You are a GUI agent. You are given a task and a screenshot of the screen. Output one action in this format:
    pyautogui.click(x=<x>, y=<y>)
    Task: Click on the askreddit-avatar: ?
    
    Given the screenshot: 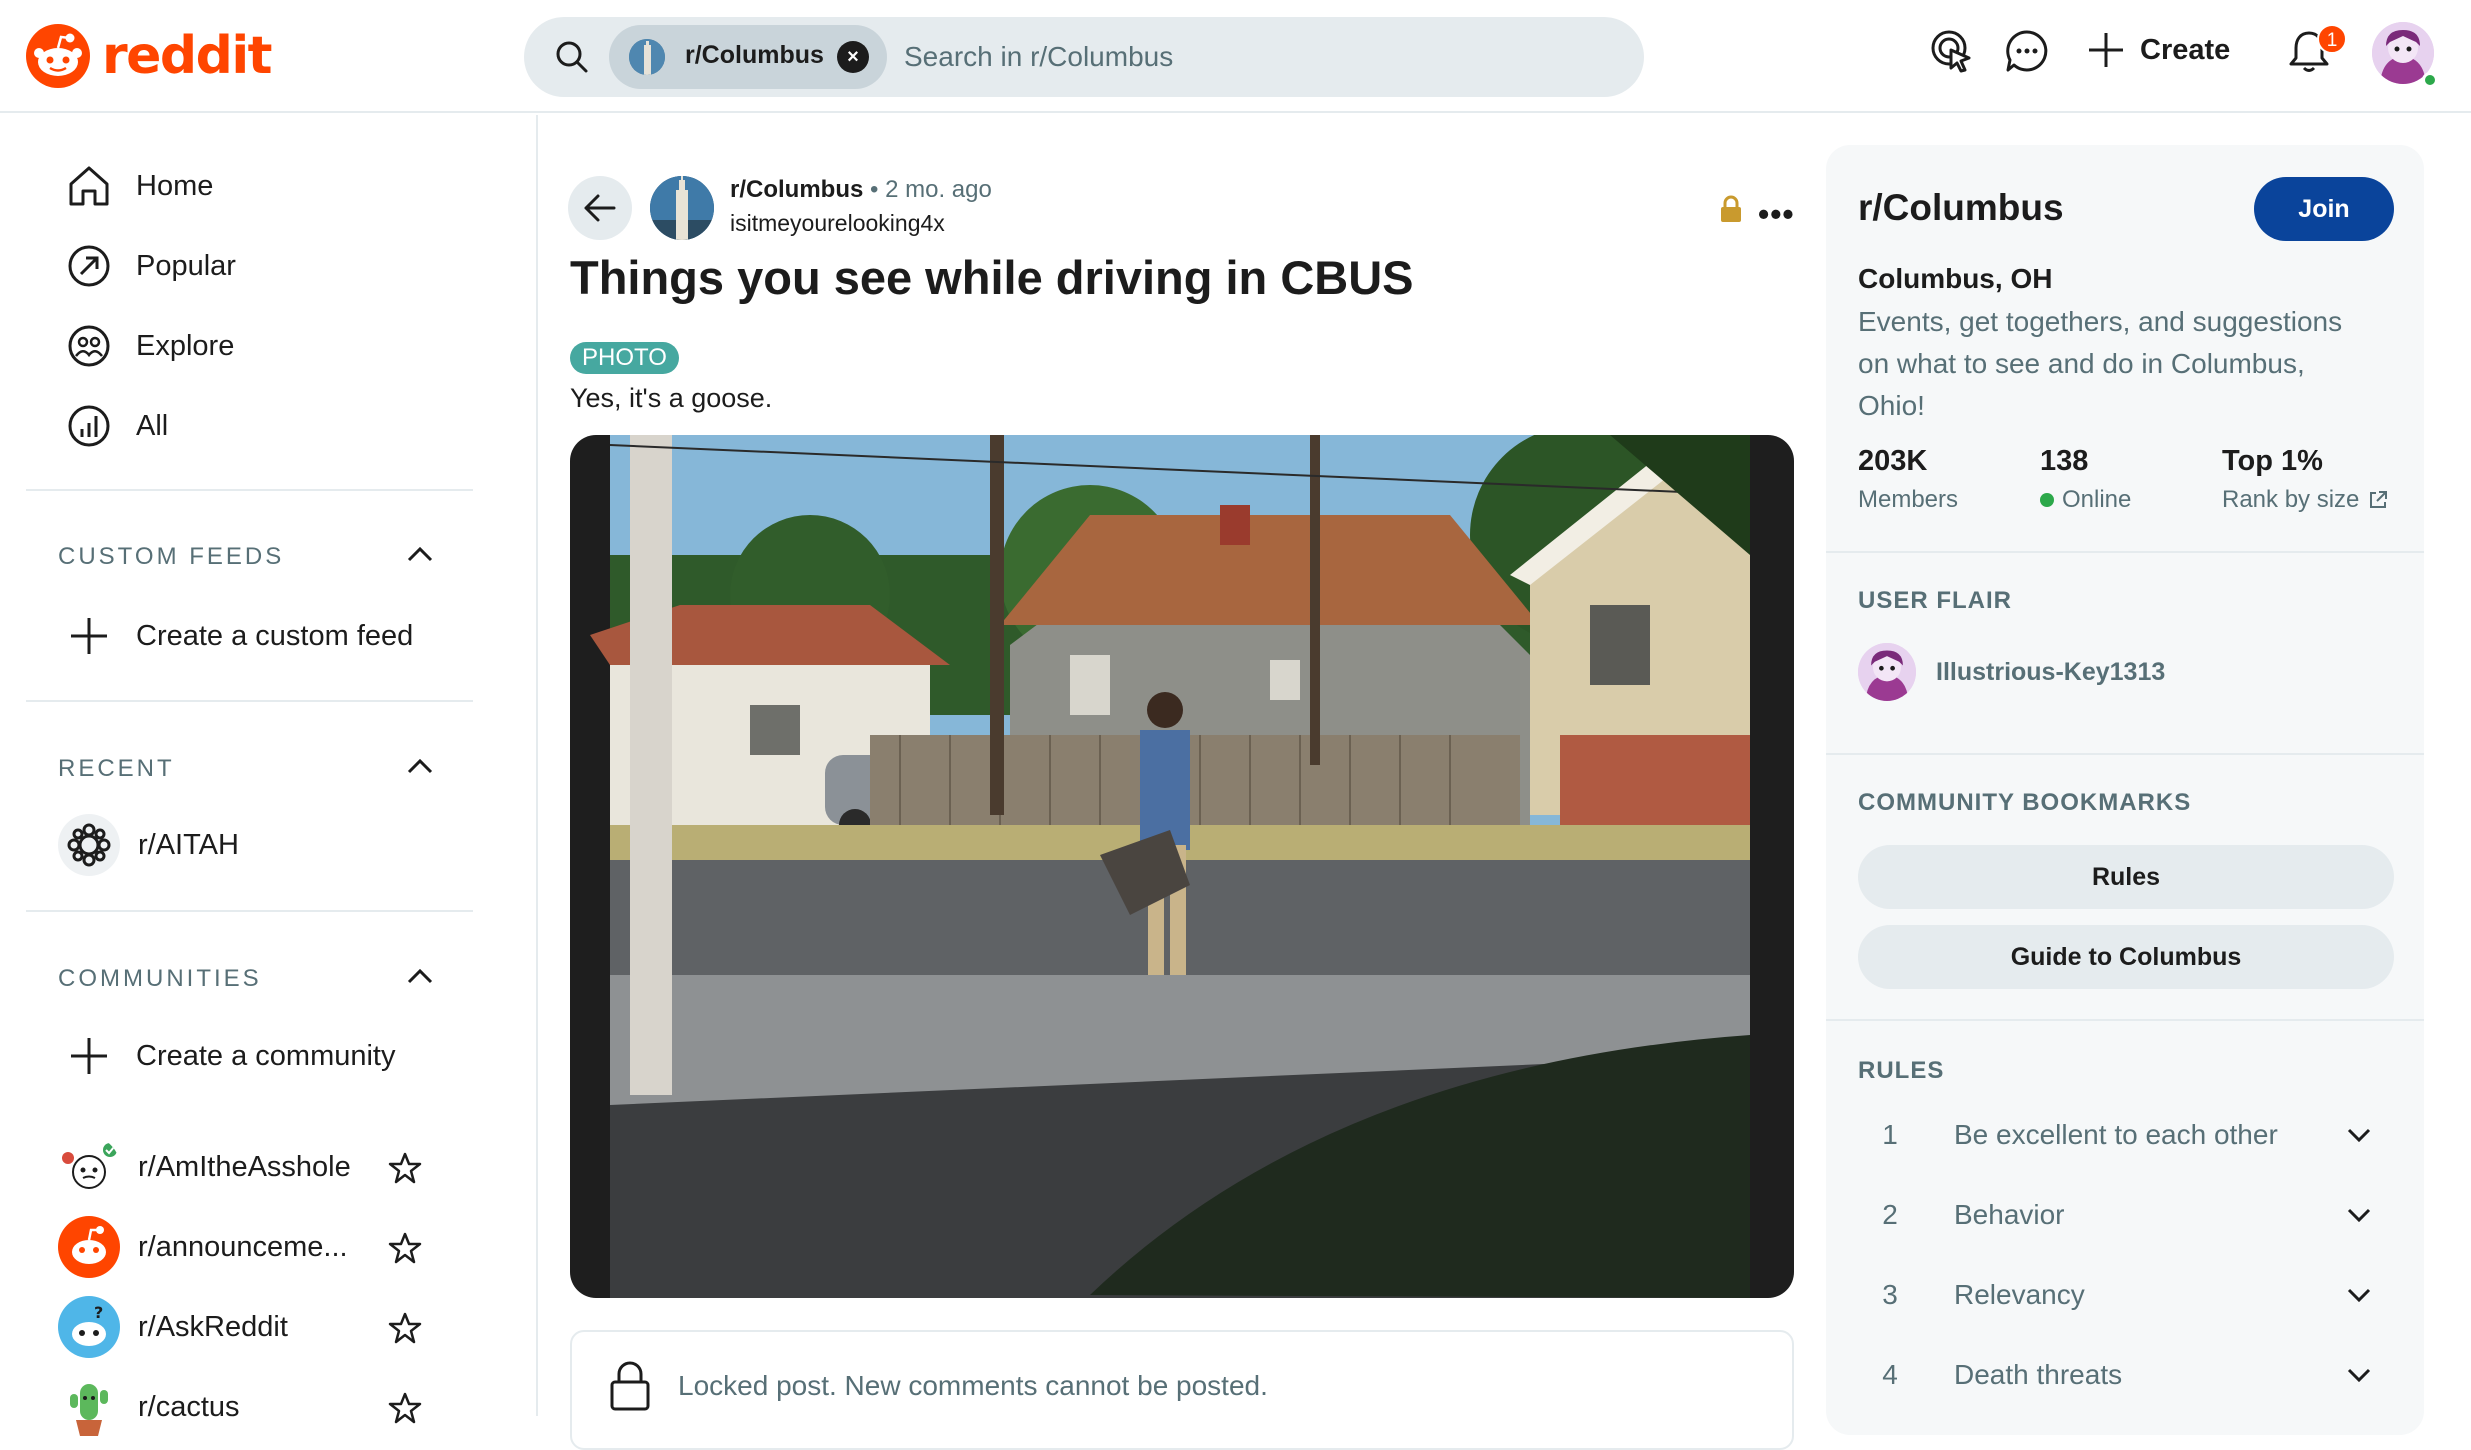 What is the action you would take?
    pyautogui.click(x=89, y=1327)
    